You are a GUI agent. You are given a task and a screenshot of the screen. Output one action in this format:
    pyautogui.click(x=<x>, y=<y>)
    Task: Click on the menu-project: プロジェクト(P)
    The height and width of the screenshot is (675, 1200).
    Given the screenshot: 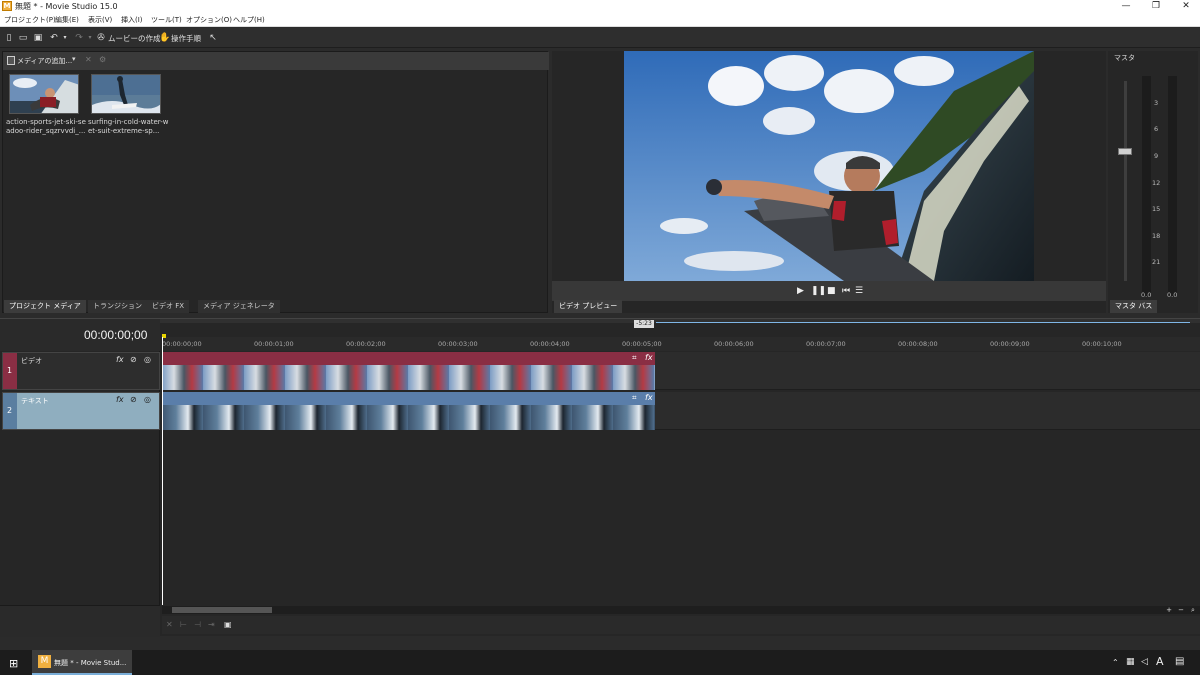 What is the action you would take?
    pyautogui.click(x=30, y=20)
    